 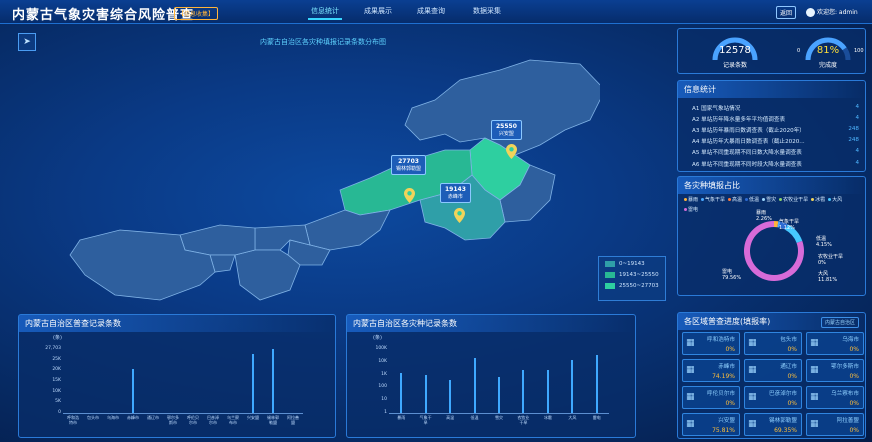 What do you see at coordinates (385, 412) in the screenshot?
I see `y-tick-label: 1` at bounding box center [385, 412].